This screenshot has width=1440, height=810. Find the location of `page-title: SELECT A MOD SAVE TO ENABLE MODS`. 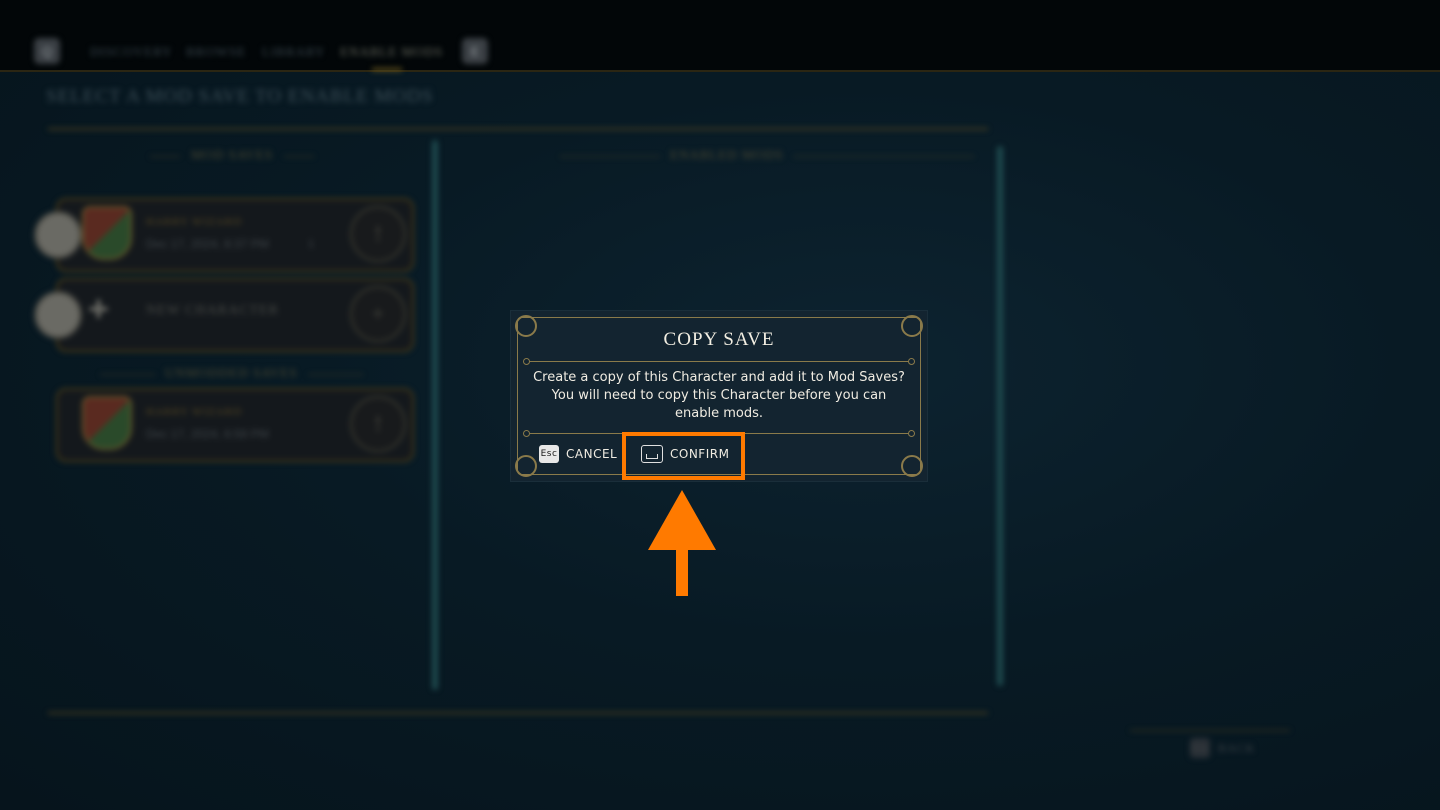

page-title: SELECT A MOD SAVE TO ENABLE MODS is located at coordinates (240, 96).